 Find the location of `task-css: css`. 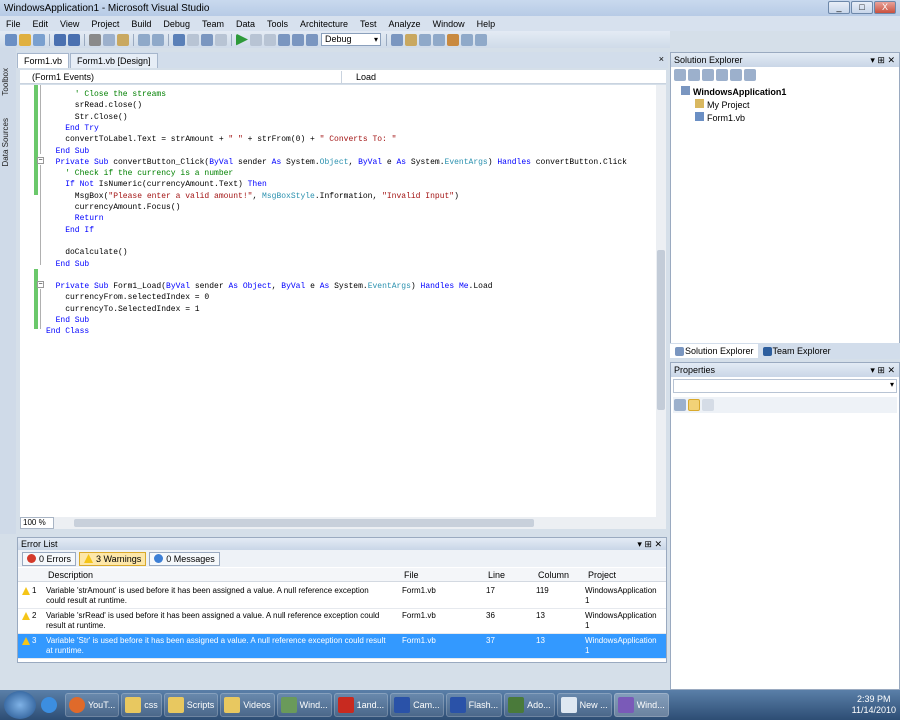

task-css: css is located at coordinates (141, 705).